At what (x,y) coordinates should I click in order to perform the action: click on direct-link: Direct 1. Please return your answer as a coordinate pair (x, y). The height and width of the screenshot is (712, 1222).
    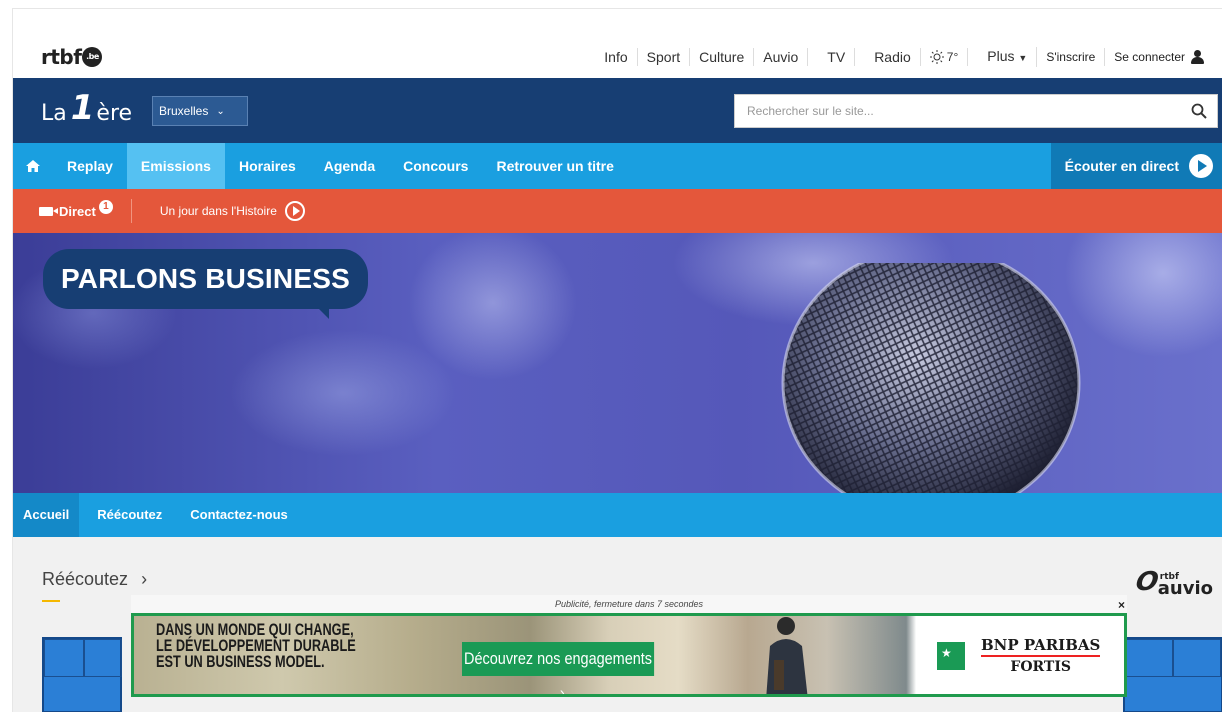
    Looking at the image, I should click on (63, 209).